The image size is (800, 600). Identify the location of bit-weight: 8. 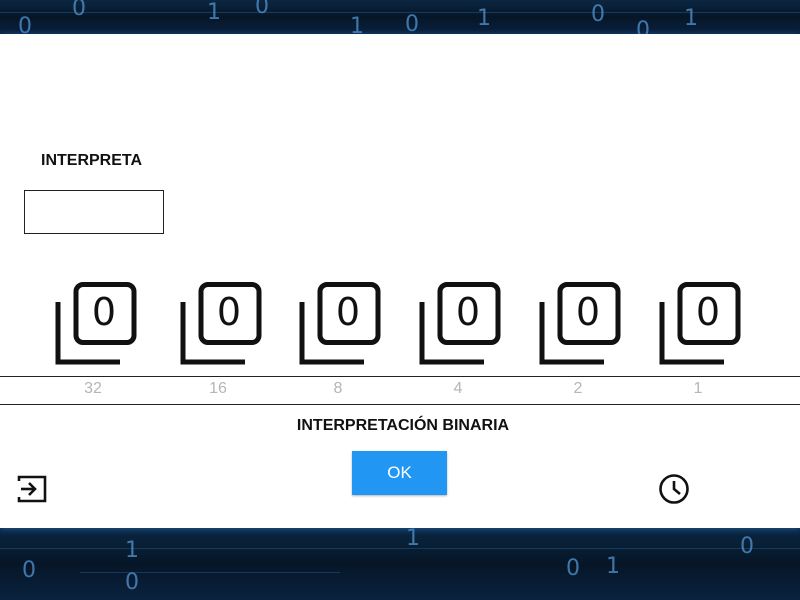
(338, 388).